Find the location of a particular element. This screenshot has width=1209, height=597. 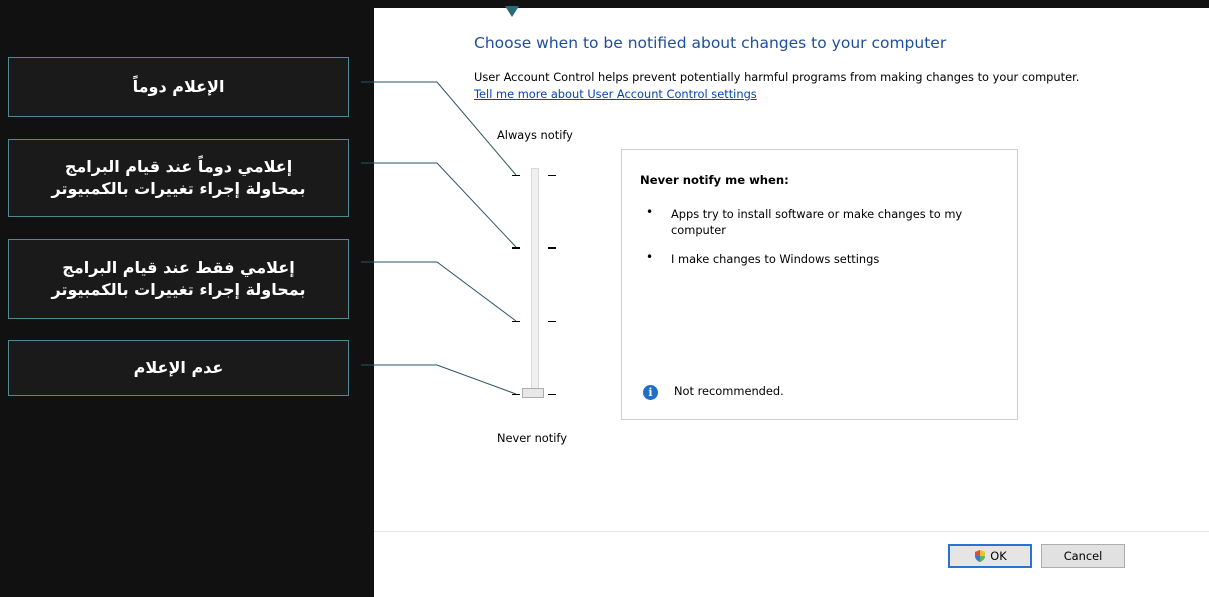

recommendation-note: Not recommended. is located at coordinates (729, 391).